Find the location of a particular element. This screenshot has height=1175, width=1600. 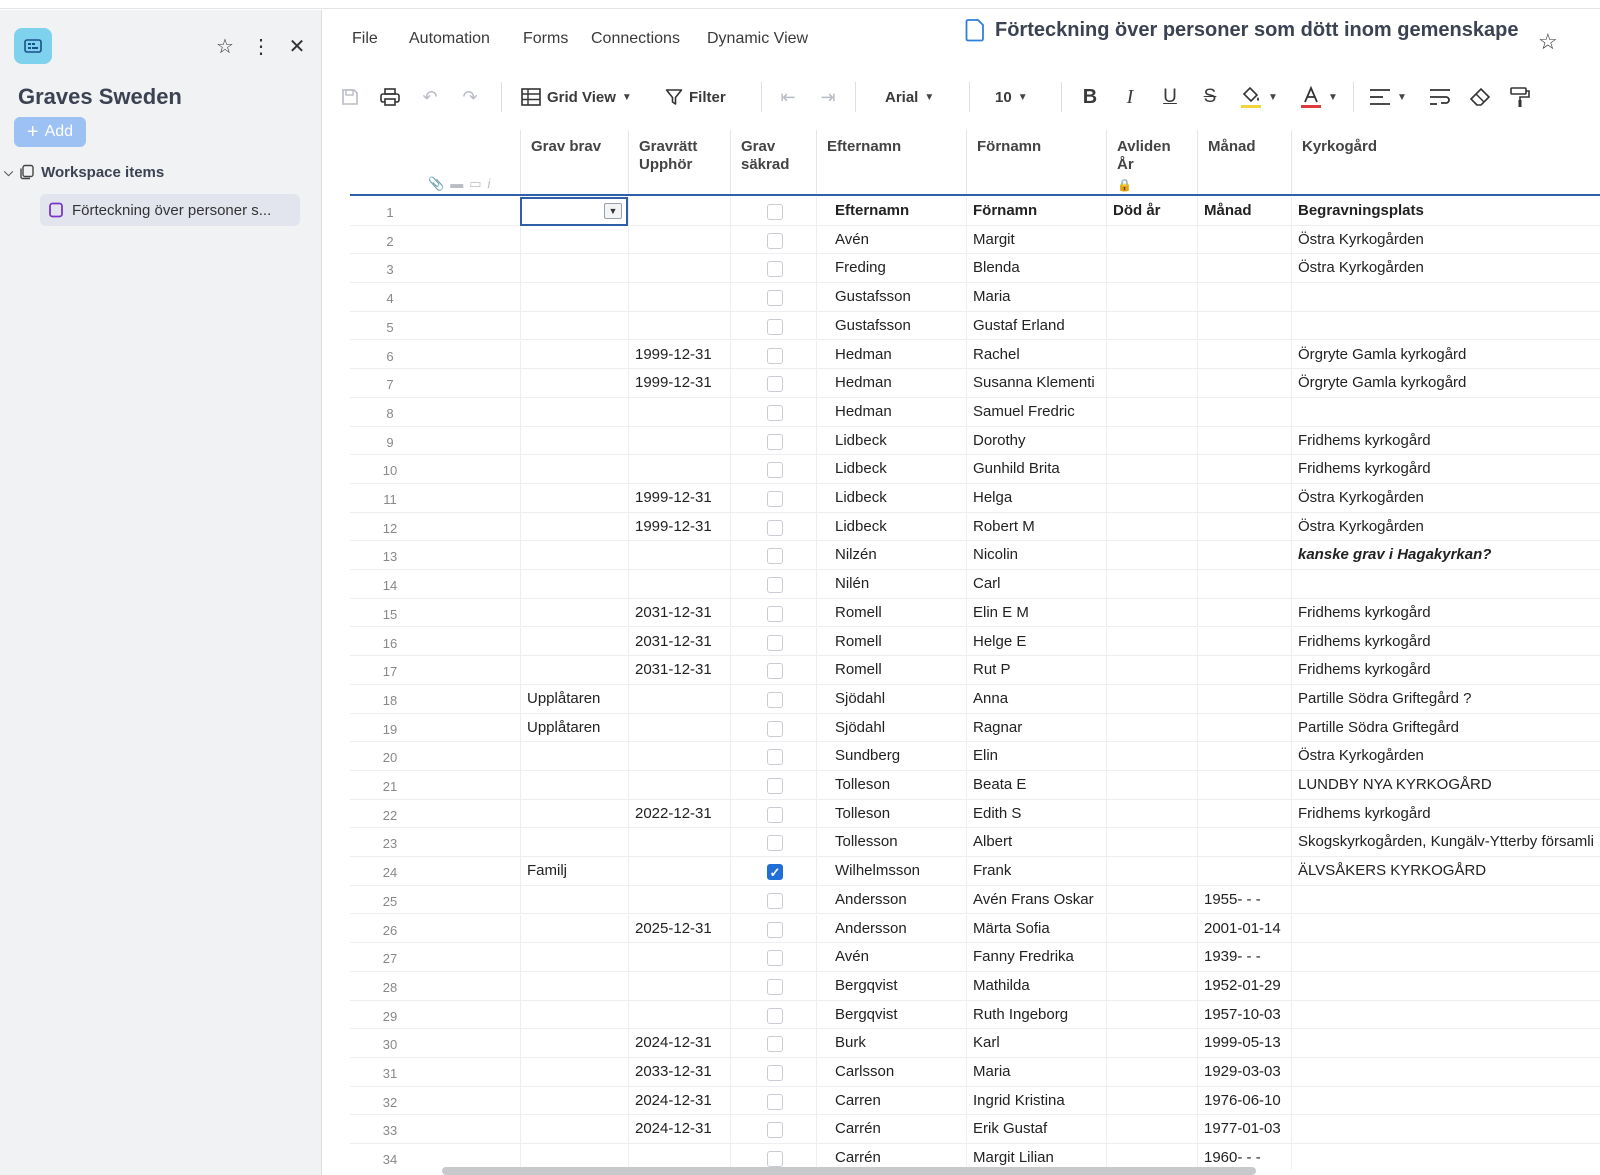

table-row: 10 Lidbeck Gunhild Brita Fridhems kyrkogård is located at coordinates (975, 469).